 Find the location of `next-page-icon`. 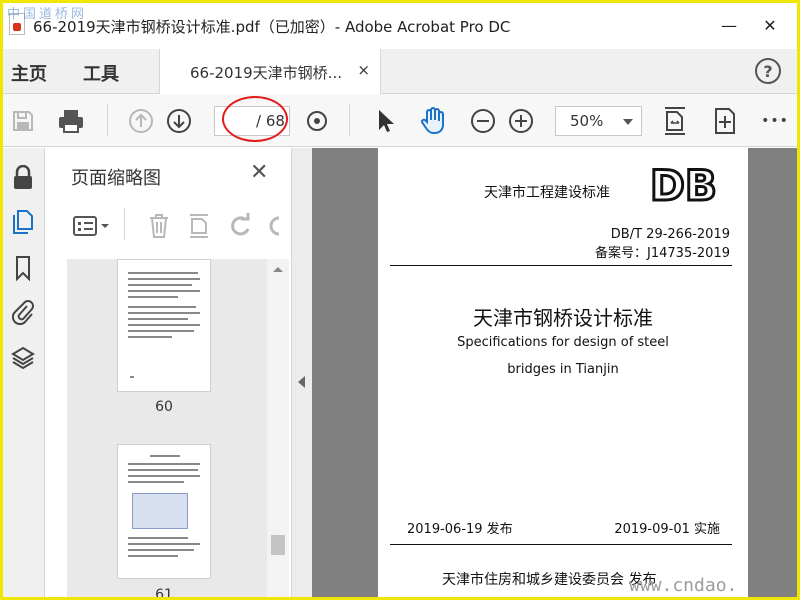

next-page-icon is located at coordinates (179, 121).